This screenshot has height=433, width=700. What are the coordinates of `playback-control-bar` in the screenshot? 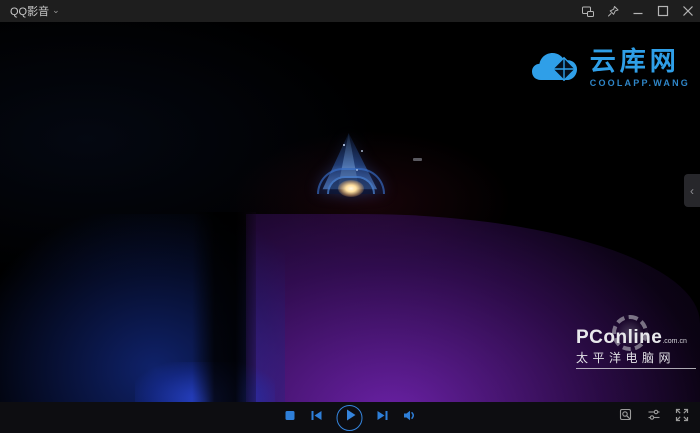 It's located at (350, 417).